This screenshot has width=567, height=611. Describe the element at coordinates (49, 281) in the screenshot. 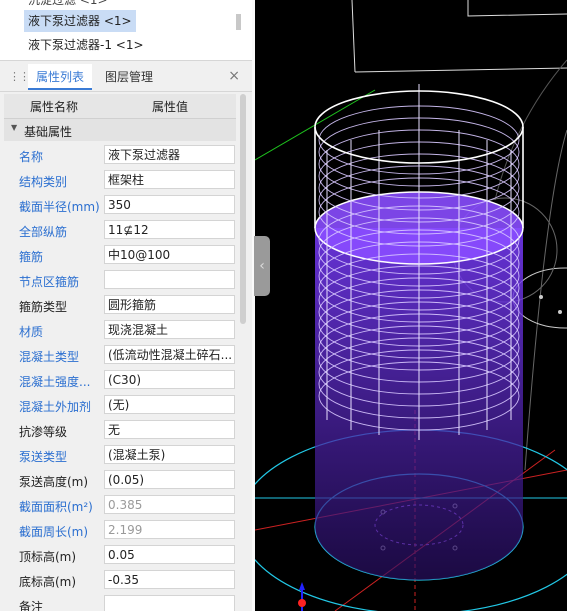

I see `property-name: 节点区箍筋` at that location.